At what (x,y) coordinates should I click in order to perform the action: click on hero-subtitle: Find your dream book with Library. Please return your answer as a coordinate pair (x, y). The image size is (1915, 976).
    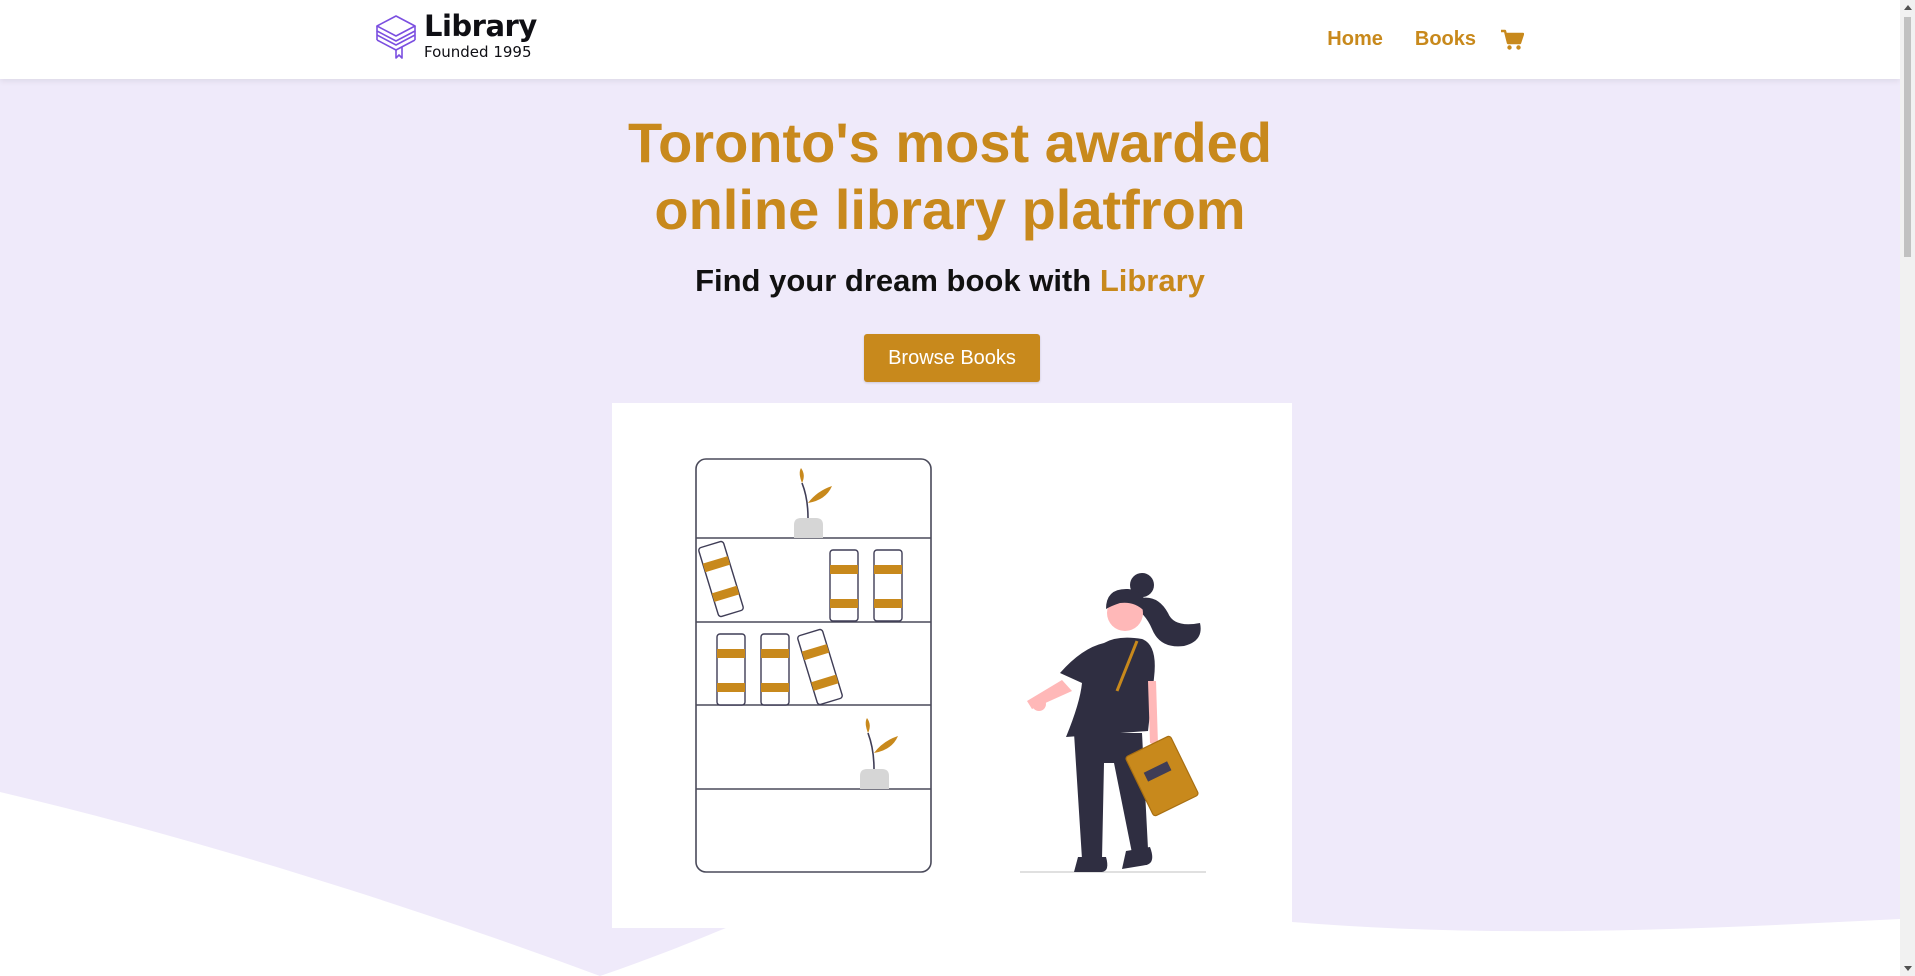
    Looking at the image, I should click on (950, 281).